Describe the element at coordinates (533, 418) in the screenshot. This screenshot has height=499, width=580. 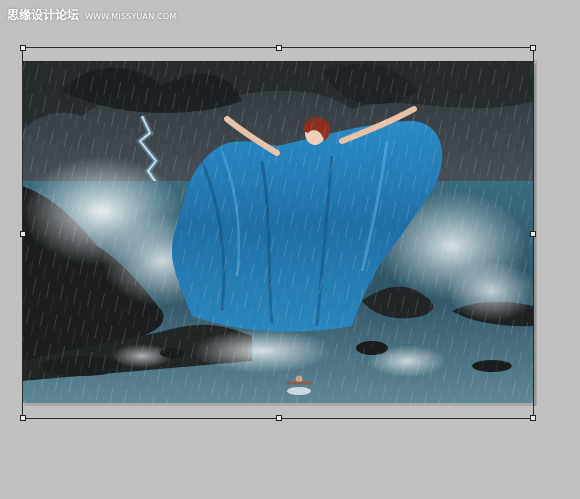
I see `transform-handle-bottom-right` at that location.